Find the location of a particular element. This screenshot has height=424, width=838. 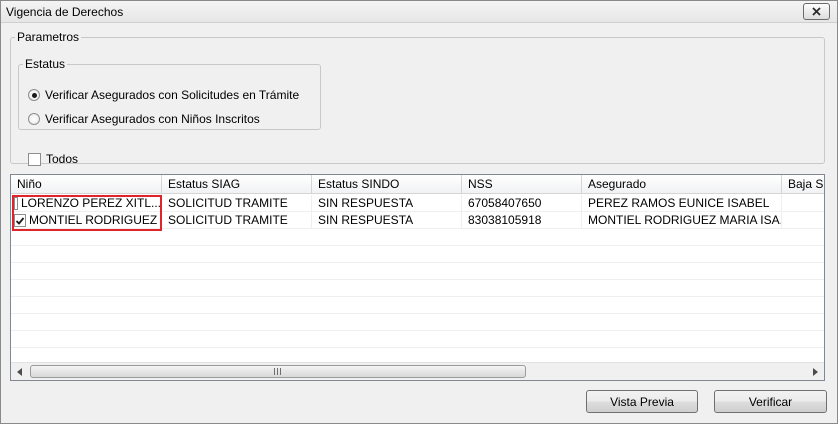

todos-checkbox: Todos is located at coordinates (53, 159).